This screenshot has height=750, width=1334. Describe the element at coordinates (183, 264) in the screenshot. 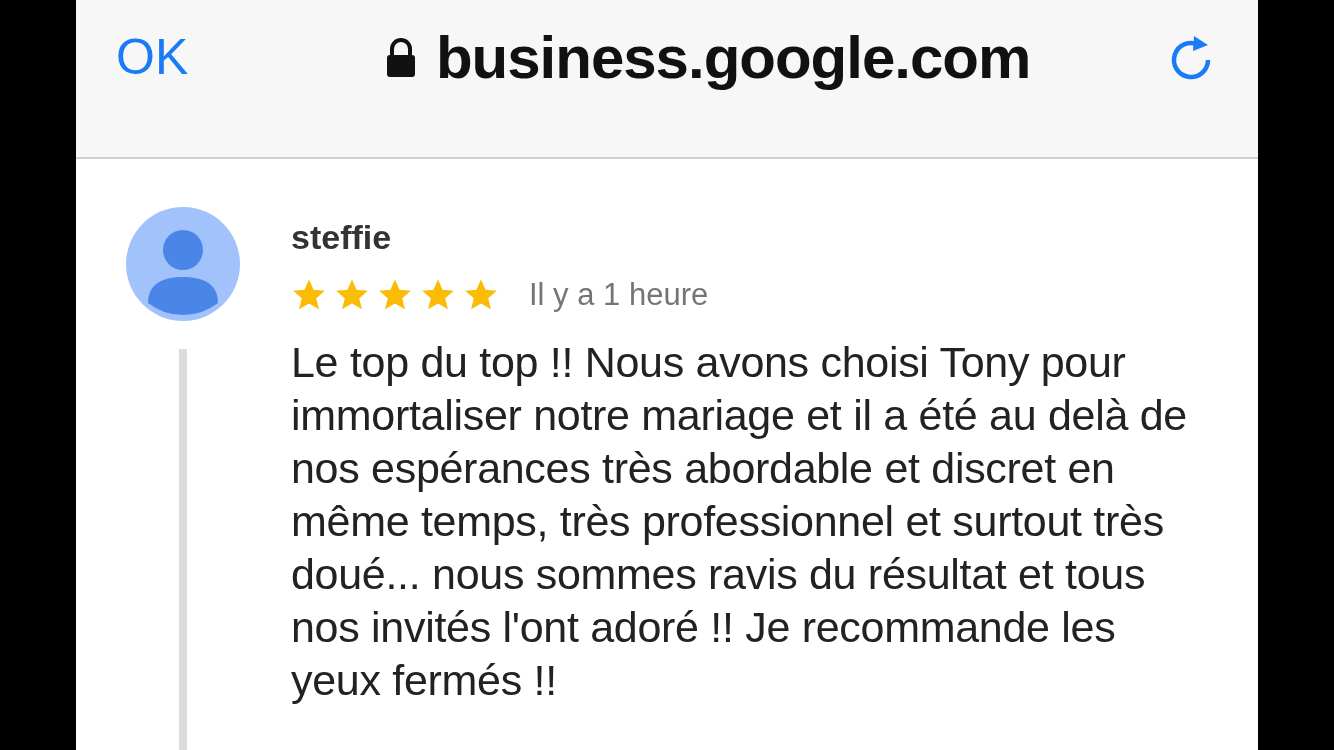

I see `avatar-icon` at that location.